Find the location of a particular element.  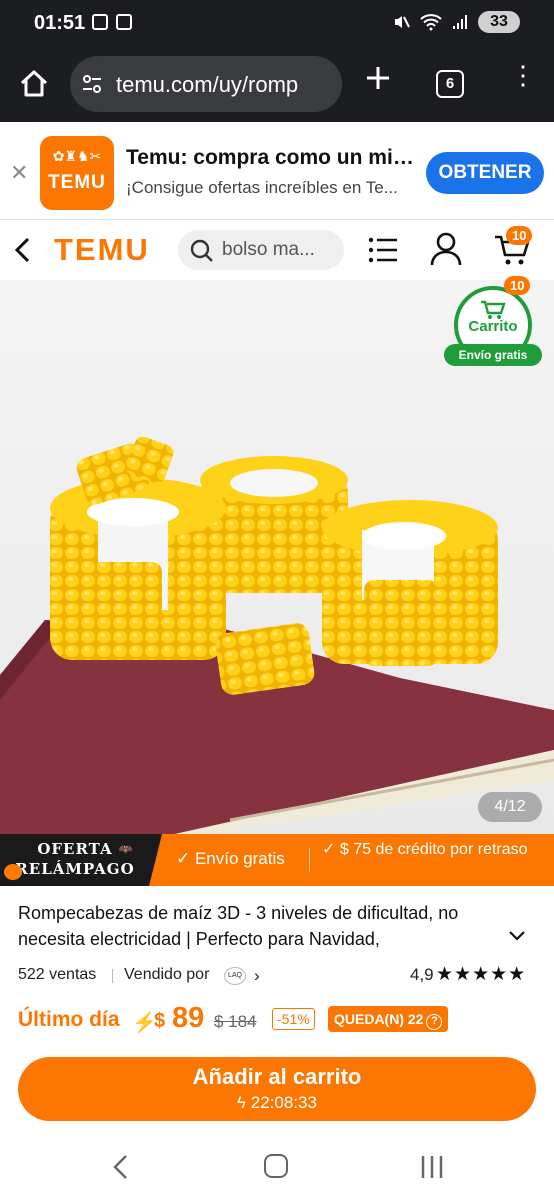

account-icon is located at coordinates (446, 249).